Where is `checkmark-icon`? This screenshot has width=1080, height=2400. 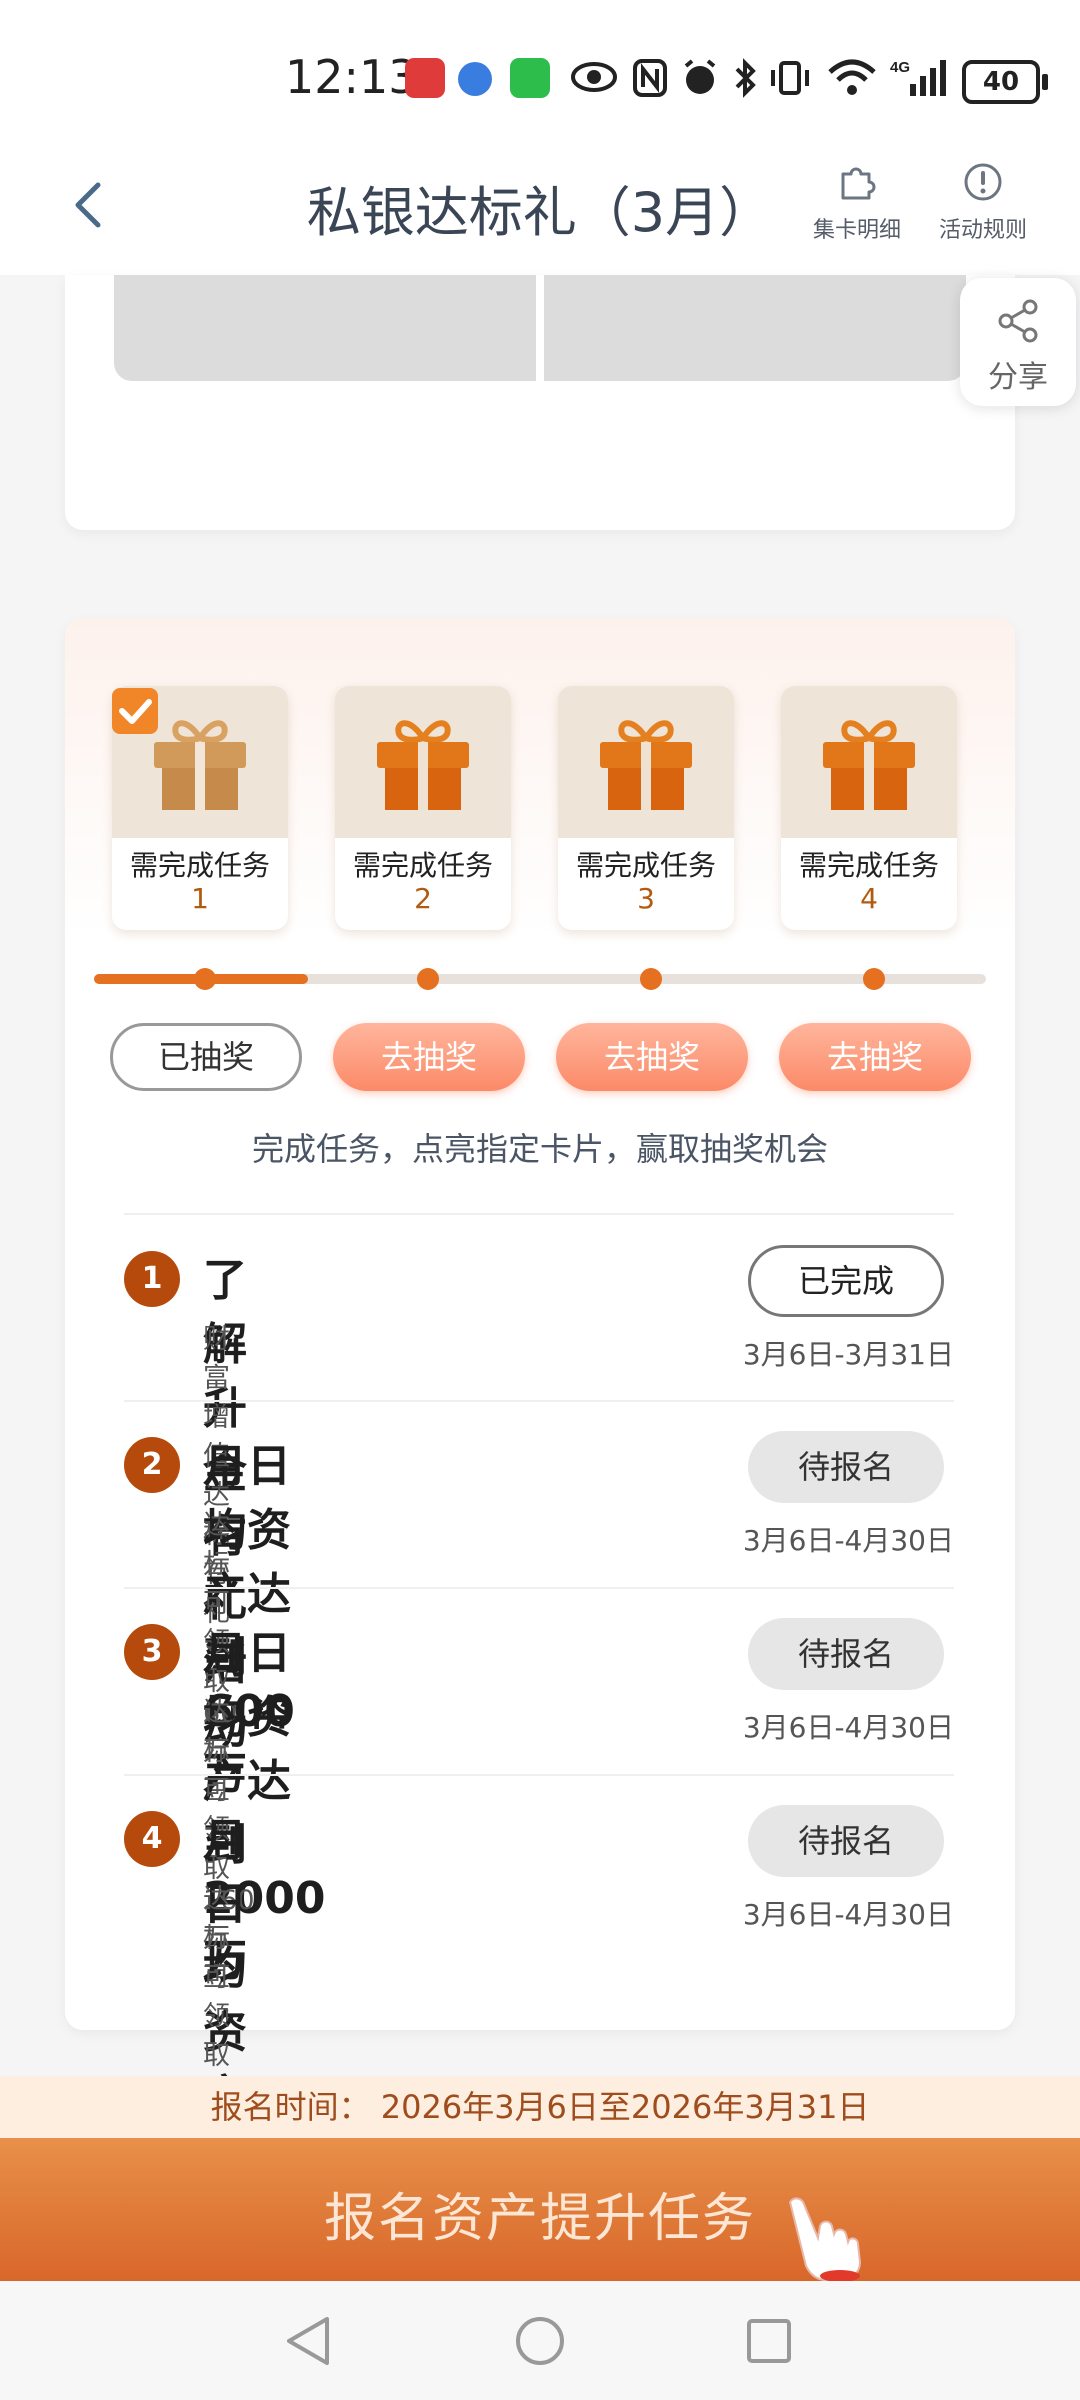
checkmark-icon is located at coordinates (135, 711).